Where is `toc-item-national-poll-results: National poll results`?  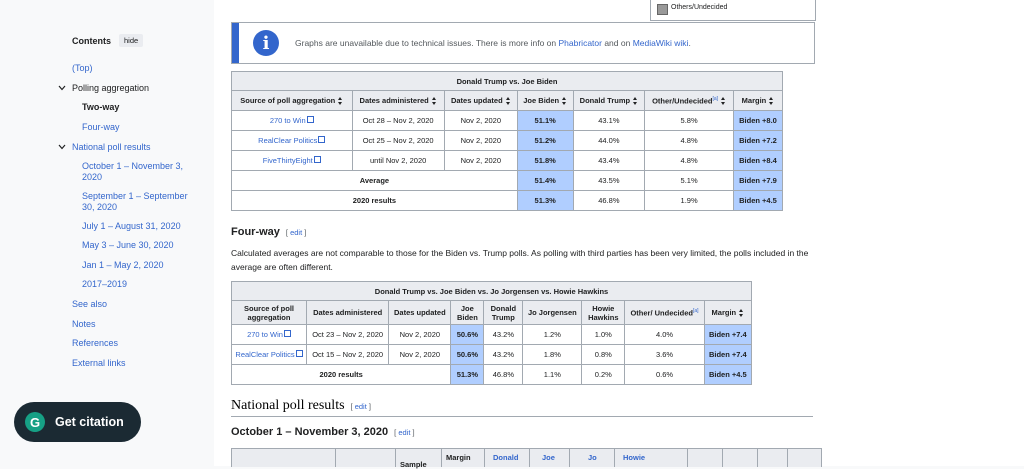
toc-item-national-poll-results: National poll results is located at coordinates (137, 147).